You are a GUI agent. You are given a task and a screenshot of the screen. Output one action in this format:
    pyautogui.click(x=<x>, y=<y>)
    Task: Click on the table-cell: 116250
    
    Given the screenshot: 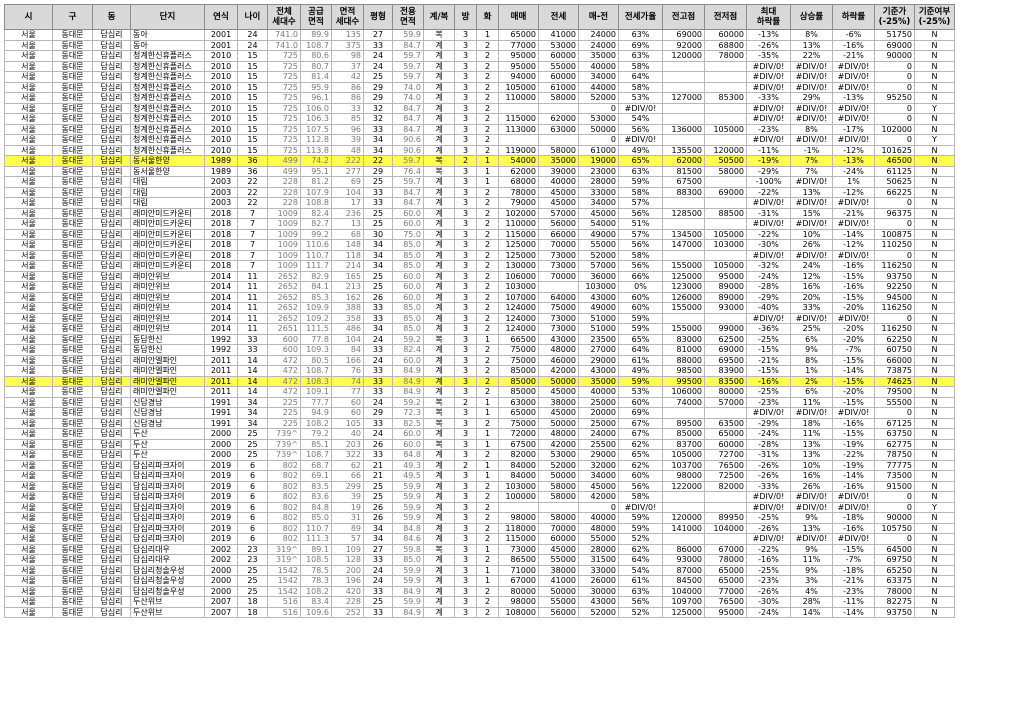 What is the action you would take?
    pyautogui.click(x=894, y=266)
    